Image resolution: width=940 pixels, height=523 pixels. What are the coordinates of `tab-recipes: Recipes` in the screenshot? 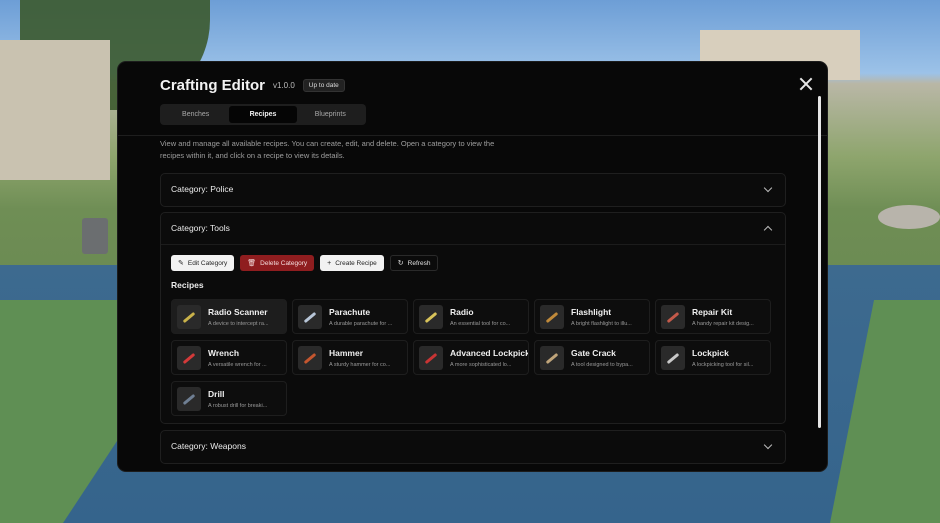 It's located at (263, 114).